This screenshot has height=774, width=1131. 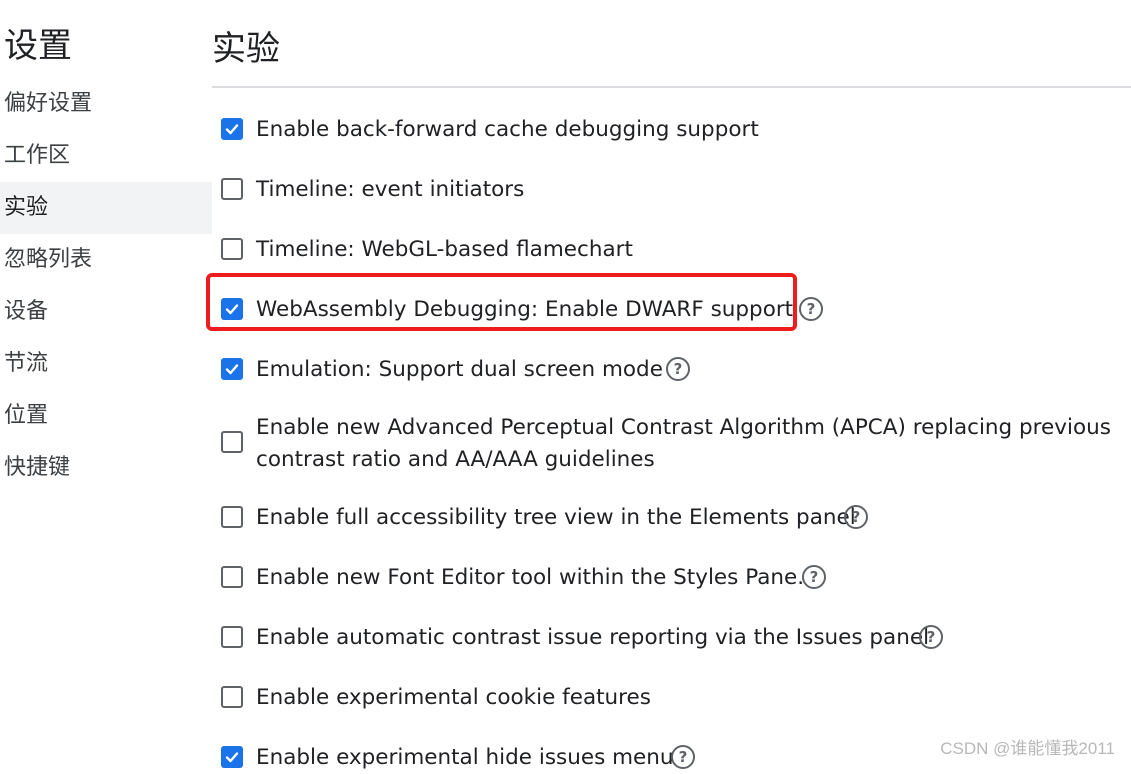 I want to click on experiment-label: Timeline: event initiators, so click(x=390, y=189).